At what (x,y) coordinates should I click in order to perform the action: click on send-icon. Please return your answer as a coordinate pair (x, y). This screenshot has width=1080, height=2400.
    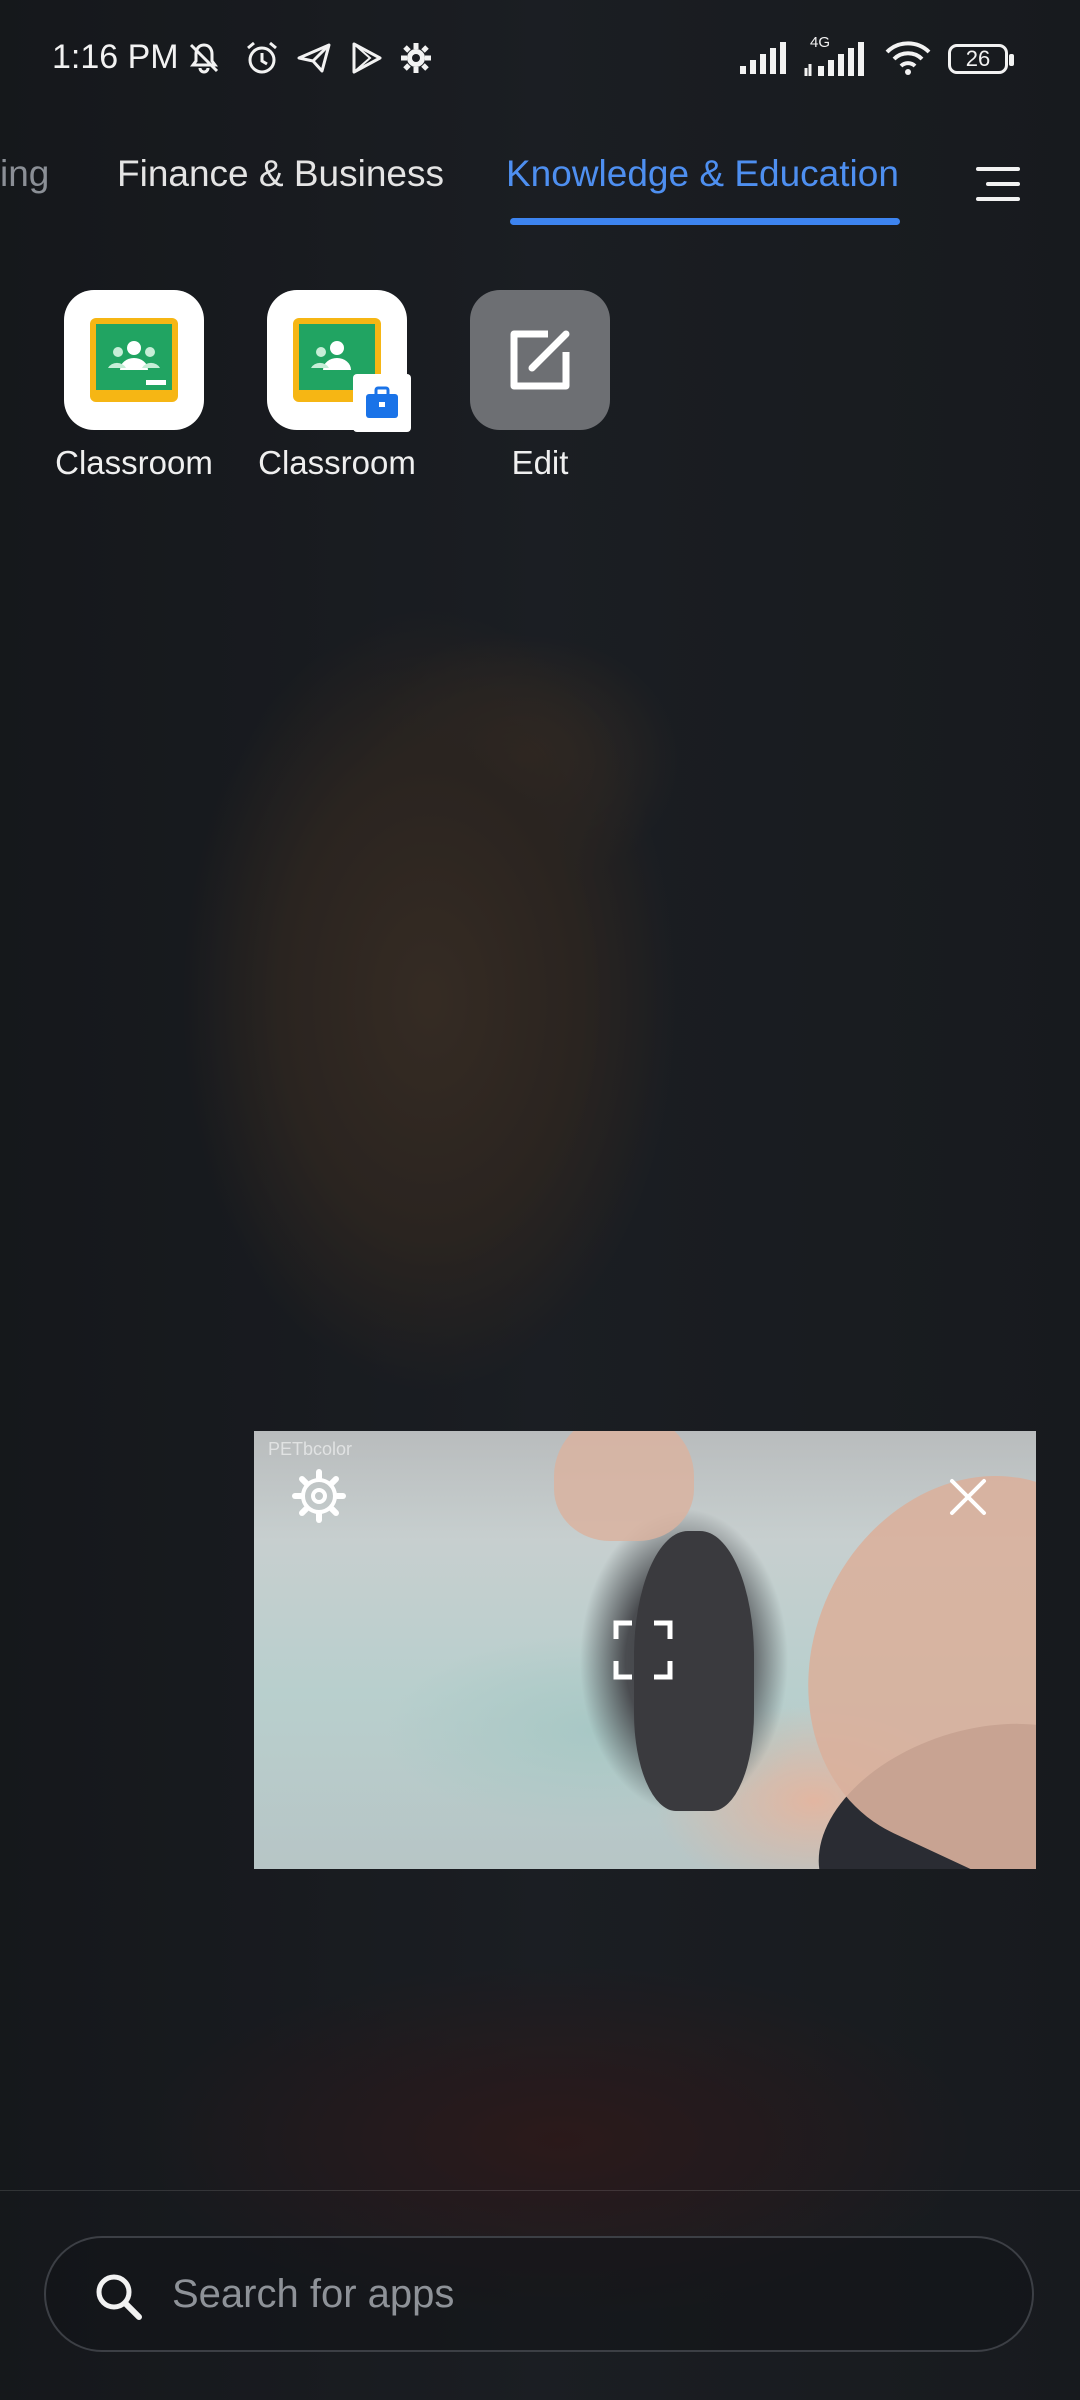
    Looking at the image, I should click on (314, 58).